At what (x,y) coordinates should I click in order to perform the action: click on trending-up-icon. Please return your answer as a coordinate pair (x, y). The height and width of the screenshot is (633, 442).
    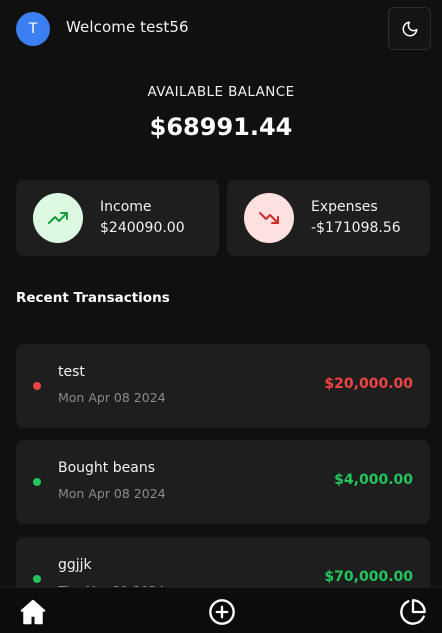
    Looking at the image, I should click on (58, 218).